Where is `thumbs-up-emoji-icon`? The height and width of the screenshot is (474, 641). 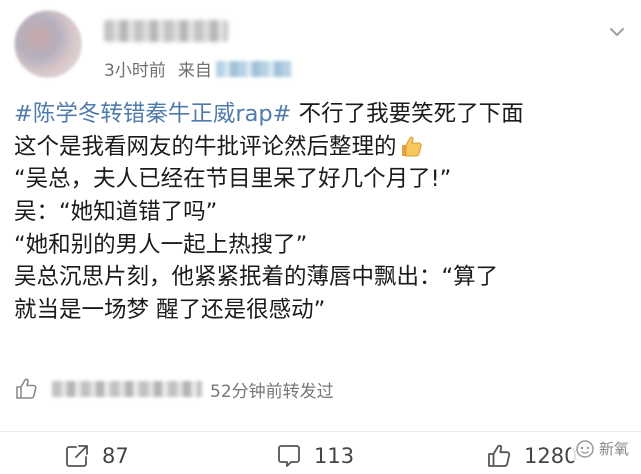 thumbs-up-emoji-icon is located at coordinates (411, 150).